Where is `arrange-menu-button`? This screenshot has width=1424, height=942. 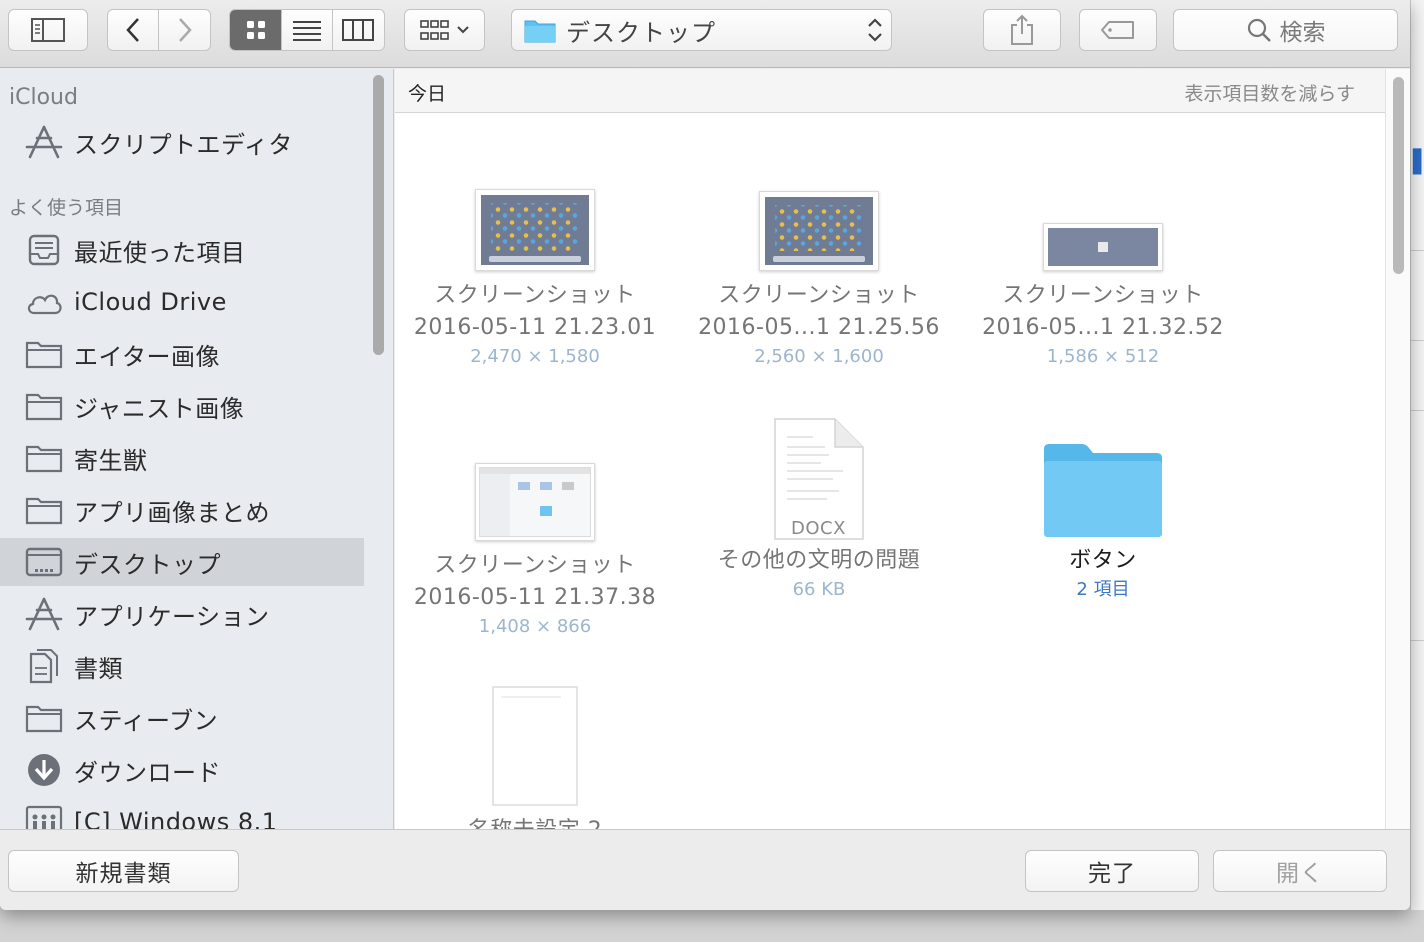 arrange-menu-button is located at coordinates (444, 30).